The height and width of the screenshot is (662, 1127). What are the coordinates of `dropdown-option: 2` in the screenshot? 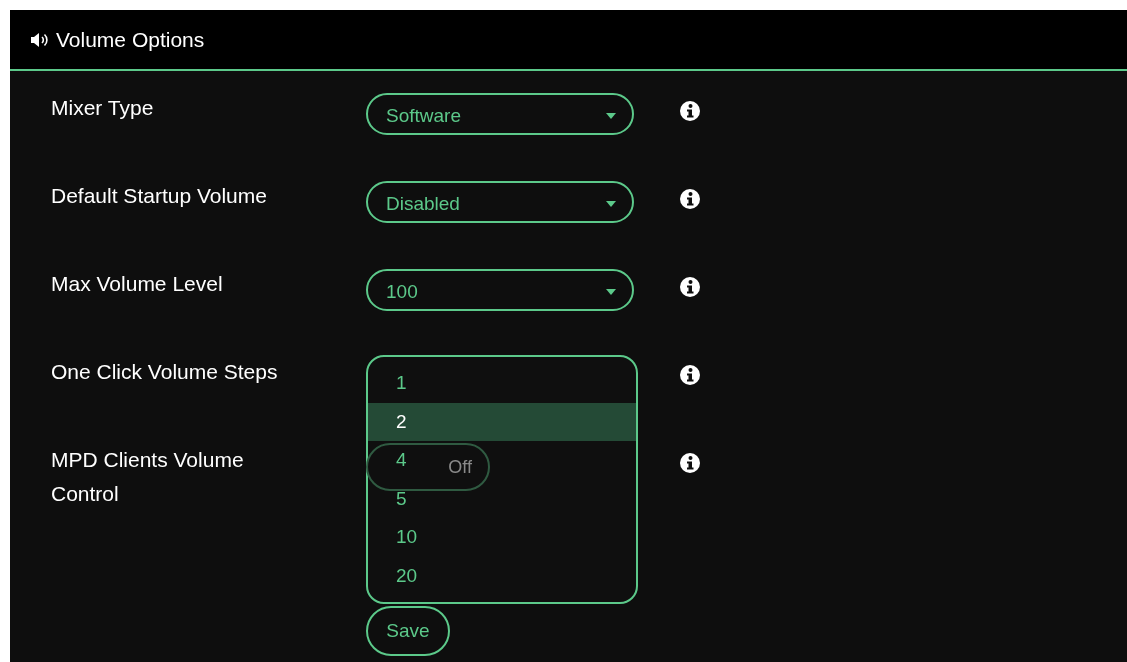 It's located at (401, 421).